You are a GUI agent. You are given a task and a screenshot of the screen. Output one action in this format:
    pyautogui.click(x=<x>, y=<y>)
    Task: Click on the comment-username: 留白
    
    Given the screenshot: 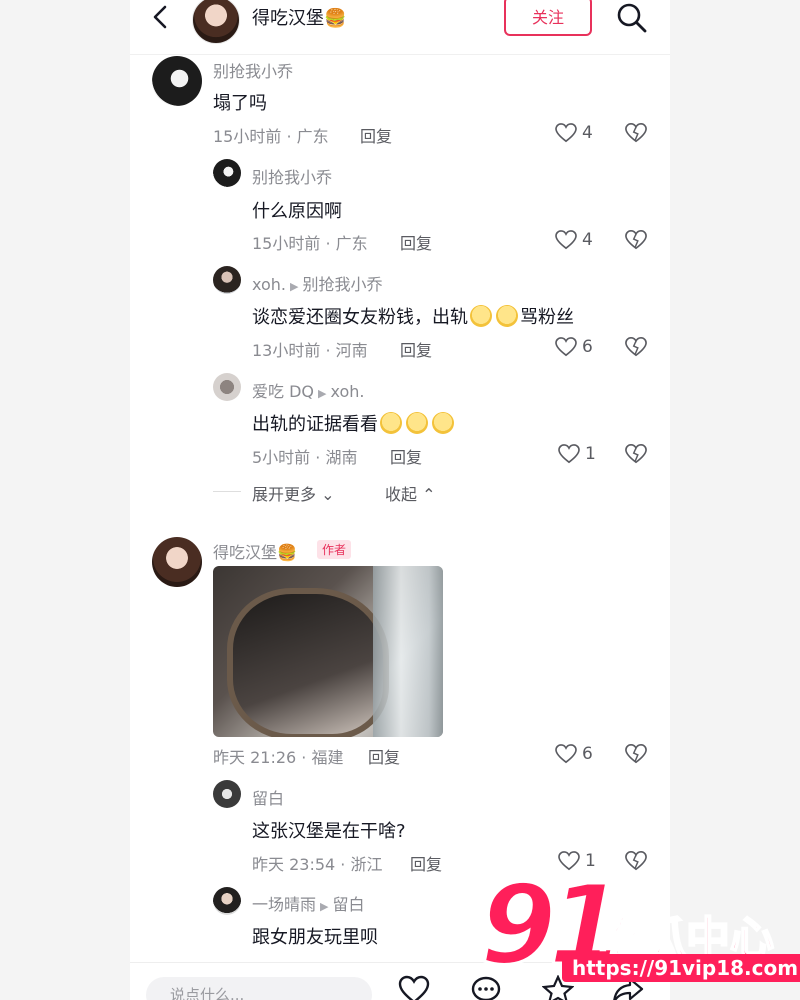 What is the action you would take?
    pyautogui.click(x=268, y=797)
    